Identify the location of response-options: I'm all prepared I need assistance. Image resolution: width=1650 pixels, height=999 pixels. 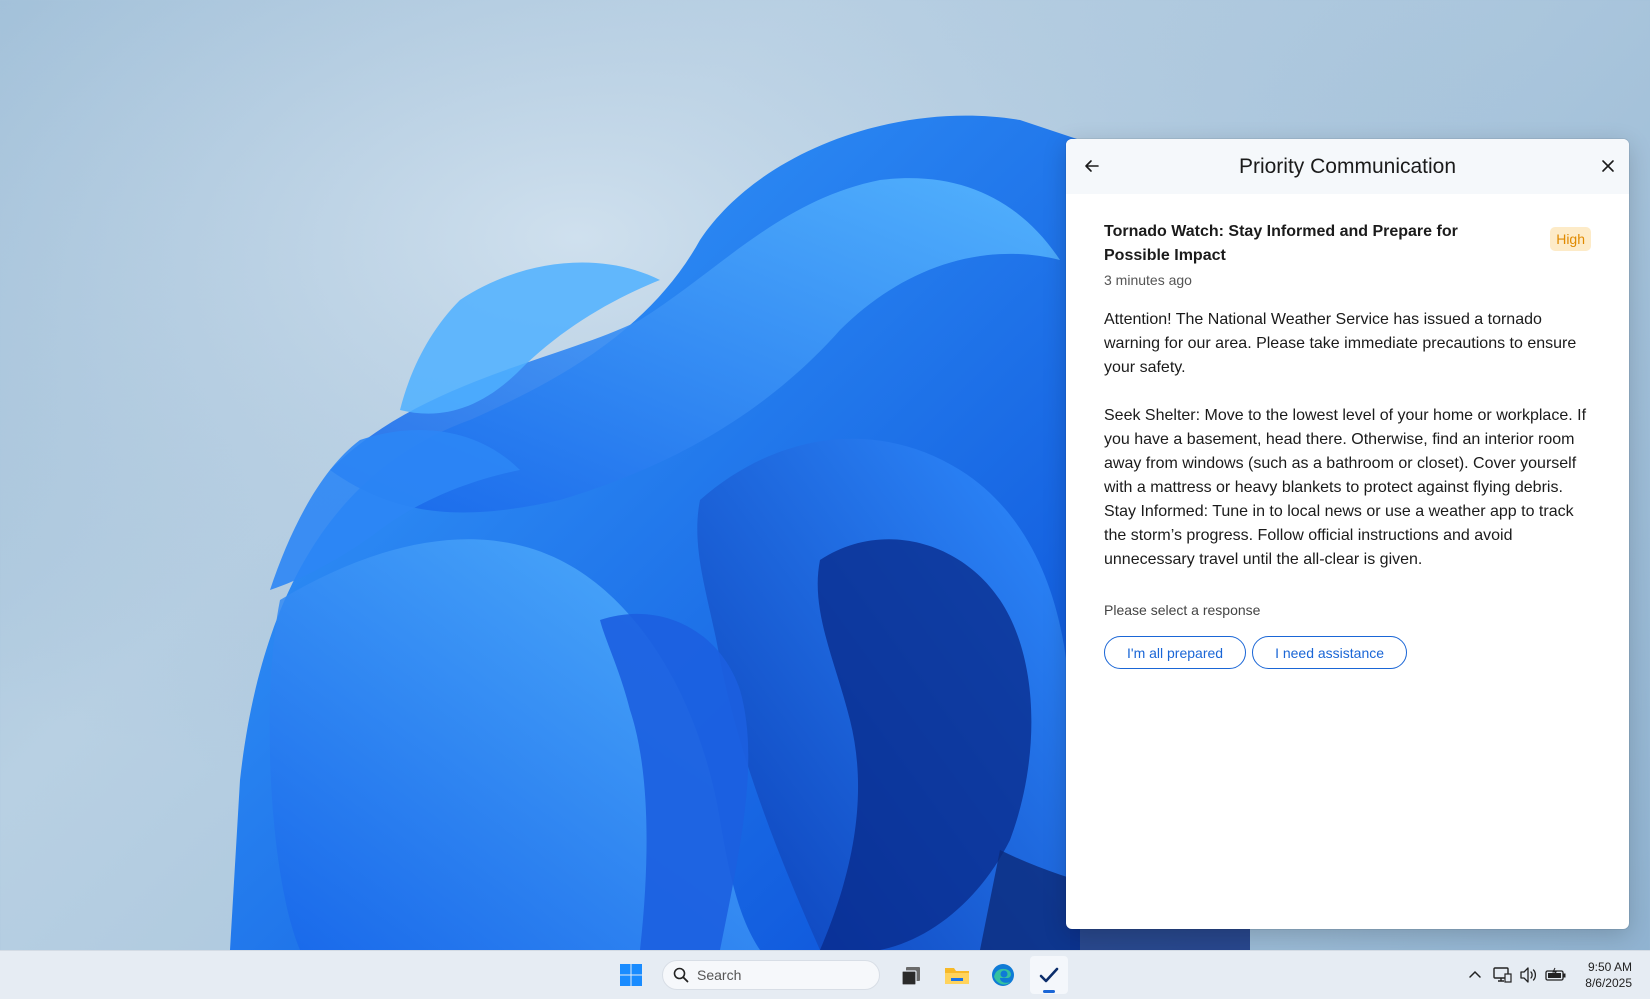
(1347, 652).